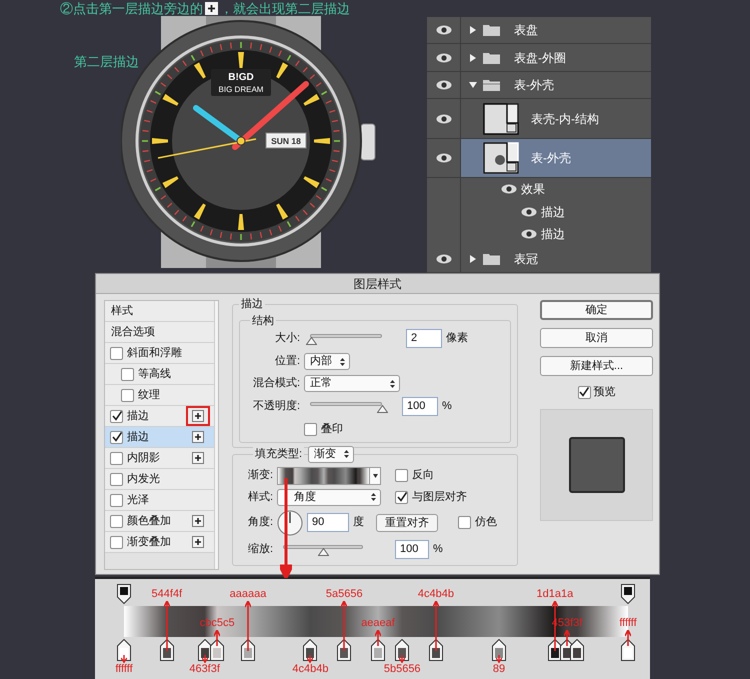 The height and width of the screenshot is (679, 750). What do you see at coordinates (160, 395) in the screenshot?
I see `style-list-item: 纹理` at bounding box center [160, 395].